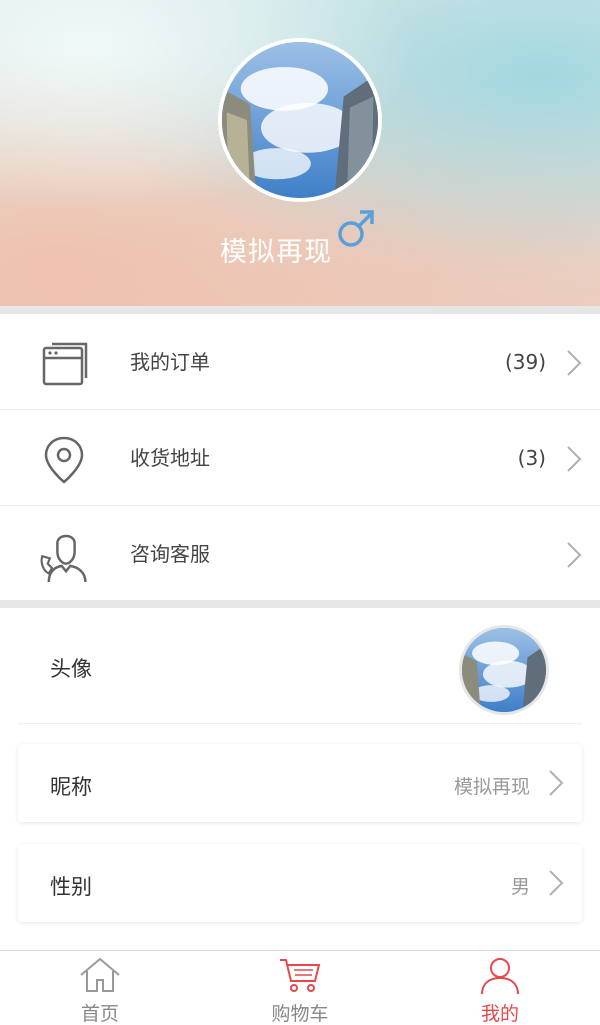 The height and width of the screenshot is (1025, 600). Describe the element at coordinates (300, 1014) in the screenshot. I see `tab-label: 购物车` at that location.